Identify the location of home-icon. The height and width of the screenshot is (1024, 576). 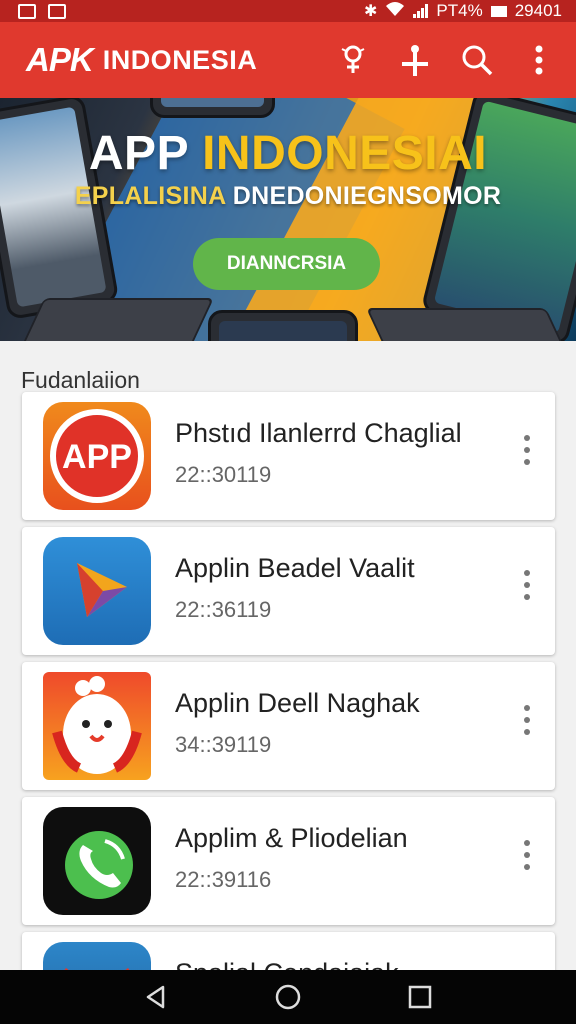
(288, 997).